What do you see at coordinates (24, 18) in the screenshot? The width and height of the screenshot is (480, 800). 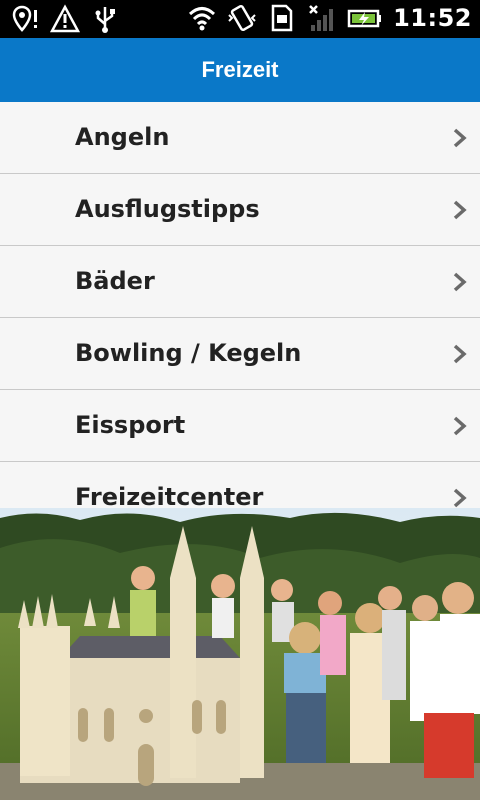 I see `location-alert-icon` at bounding box center [24, 18].